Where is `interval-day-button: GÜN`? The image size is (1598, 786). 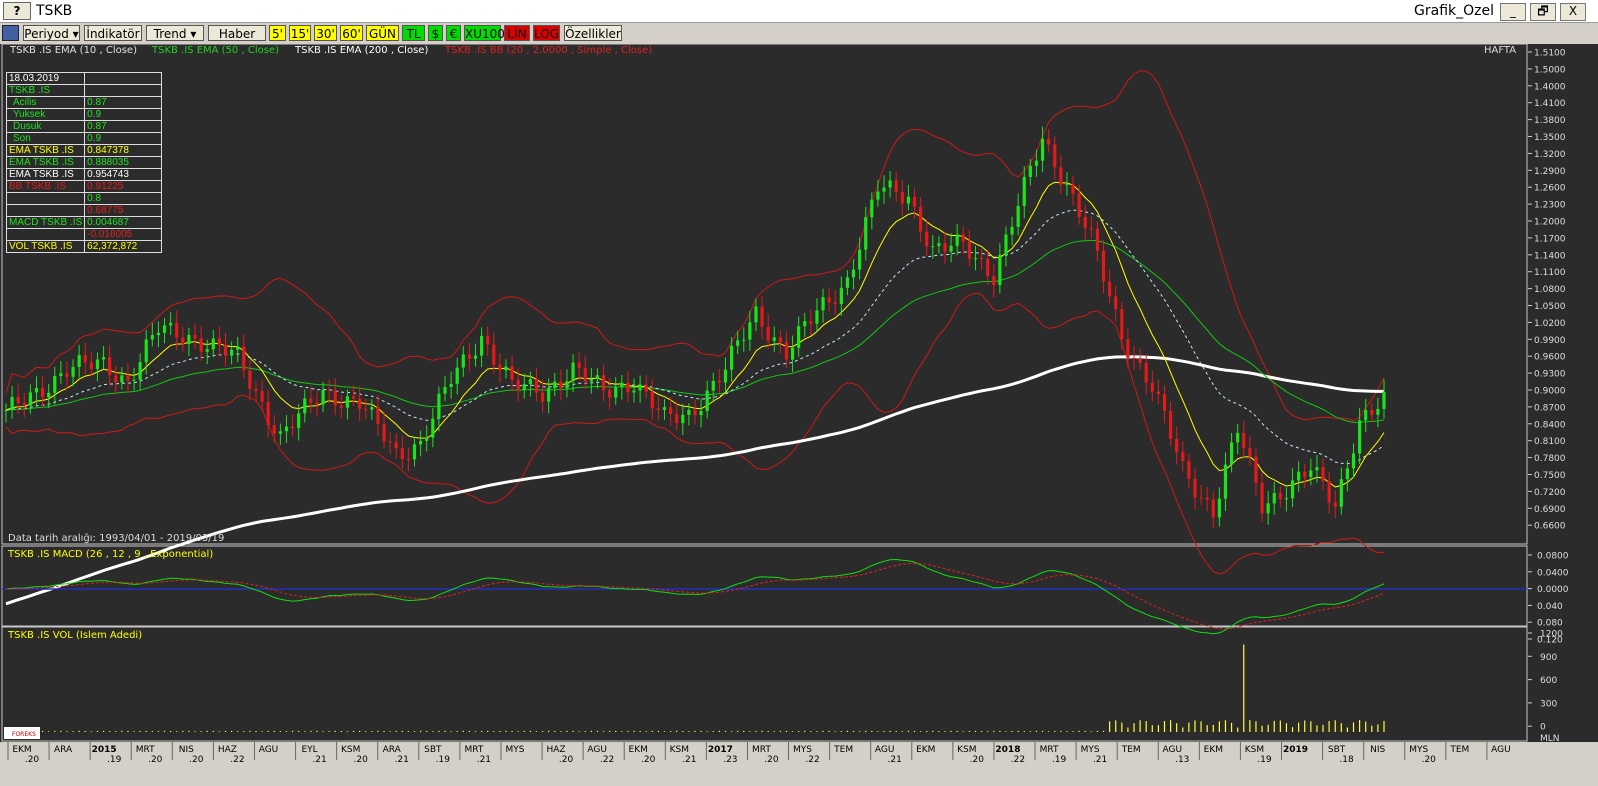
interval-day-button: GÜN is located at coordinates (382, 33).